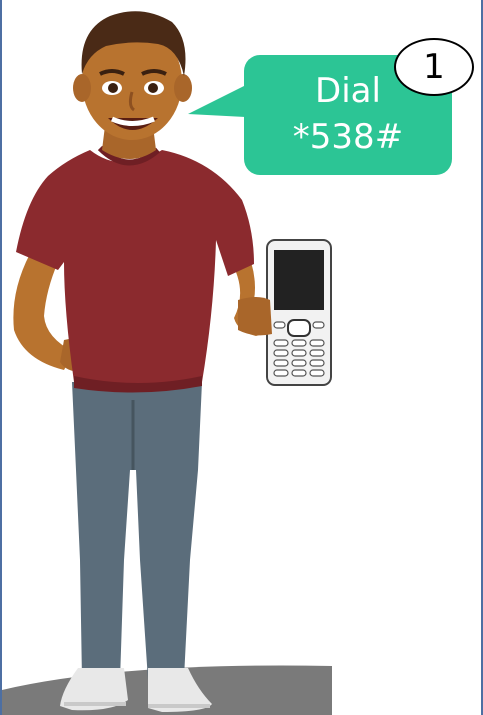 The height and width of the screenshot is (715, 483). What do you see at coordinates (82, 88) in the screenshot?
I see `left-ear` at bounding box center [82, 88].